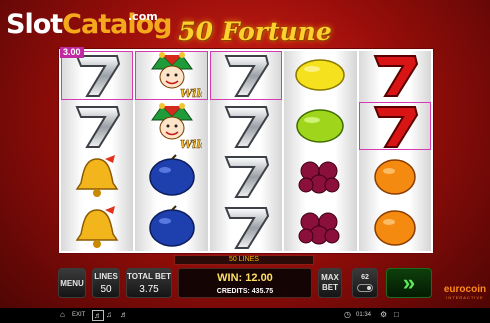  Describe the element at coordinates (465, 297) in the screenshot. I see `provider-logo-sub: INTERACTIVE` at that location.